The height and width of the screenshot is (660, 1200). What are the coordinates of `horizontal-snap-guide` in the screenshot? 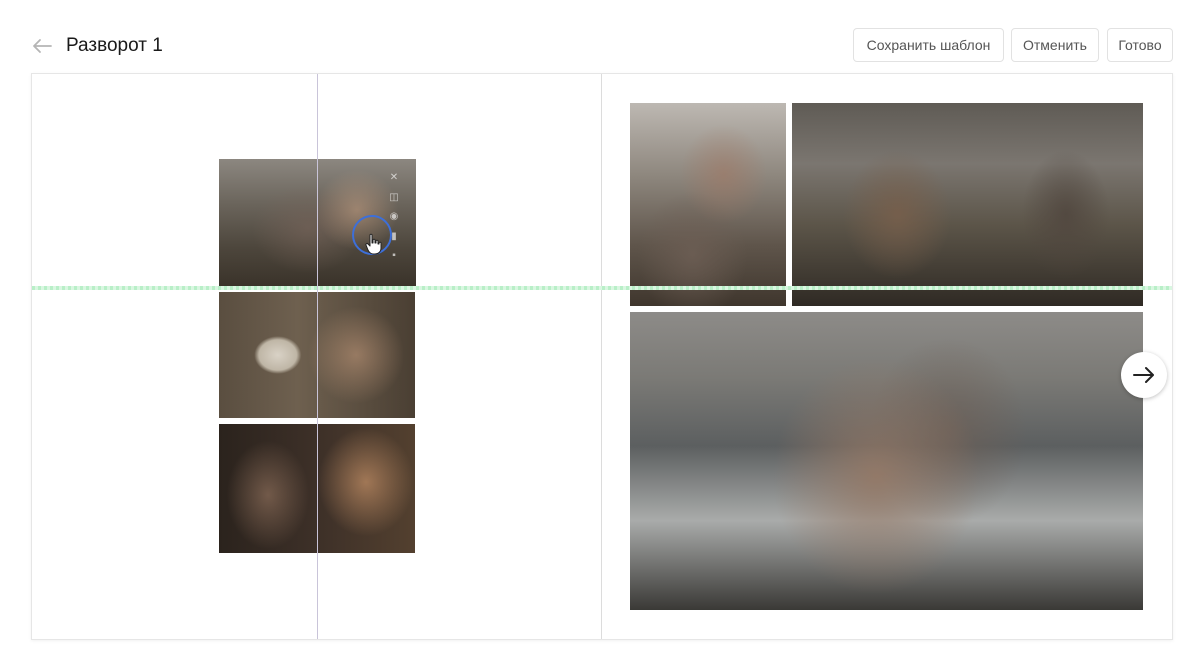 It's located at (602, 288).